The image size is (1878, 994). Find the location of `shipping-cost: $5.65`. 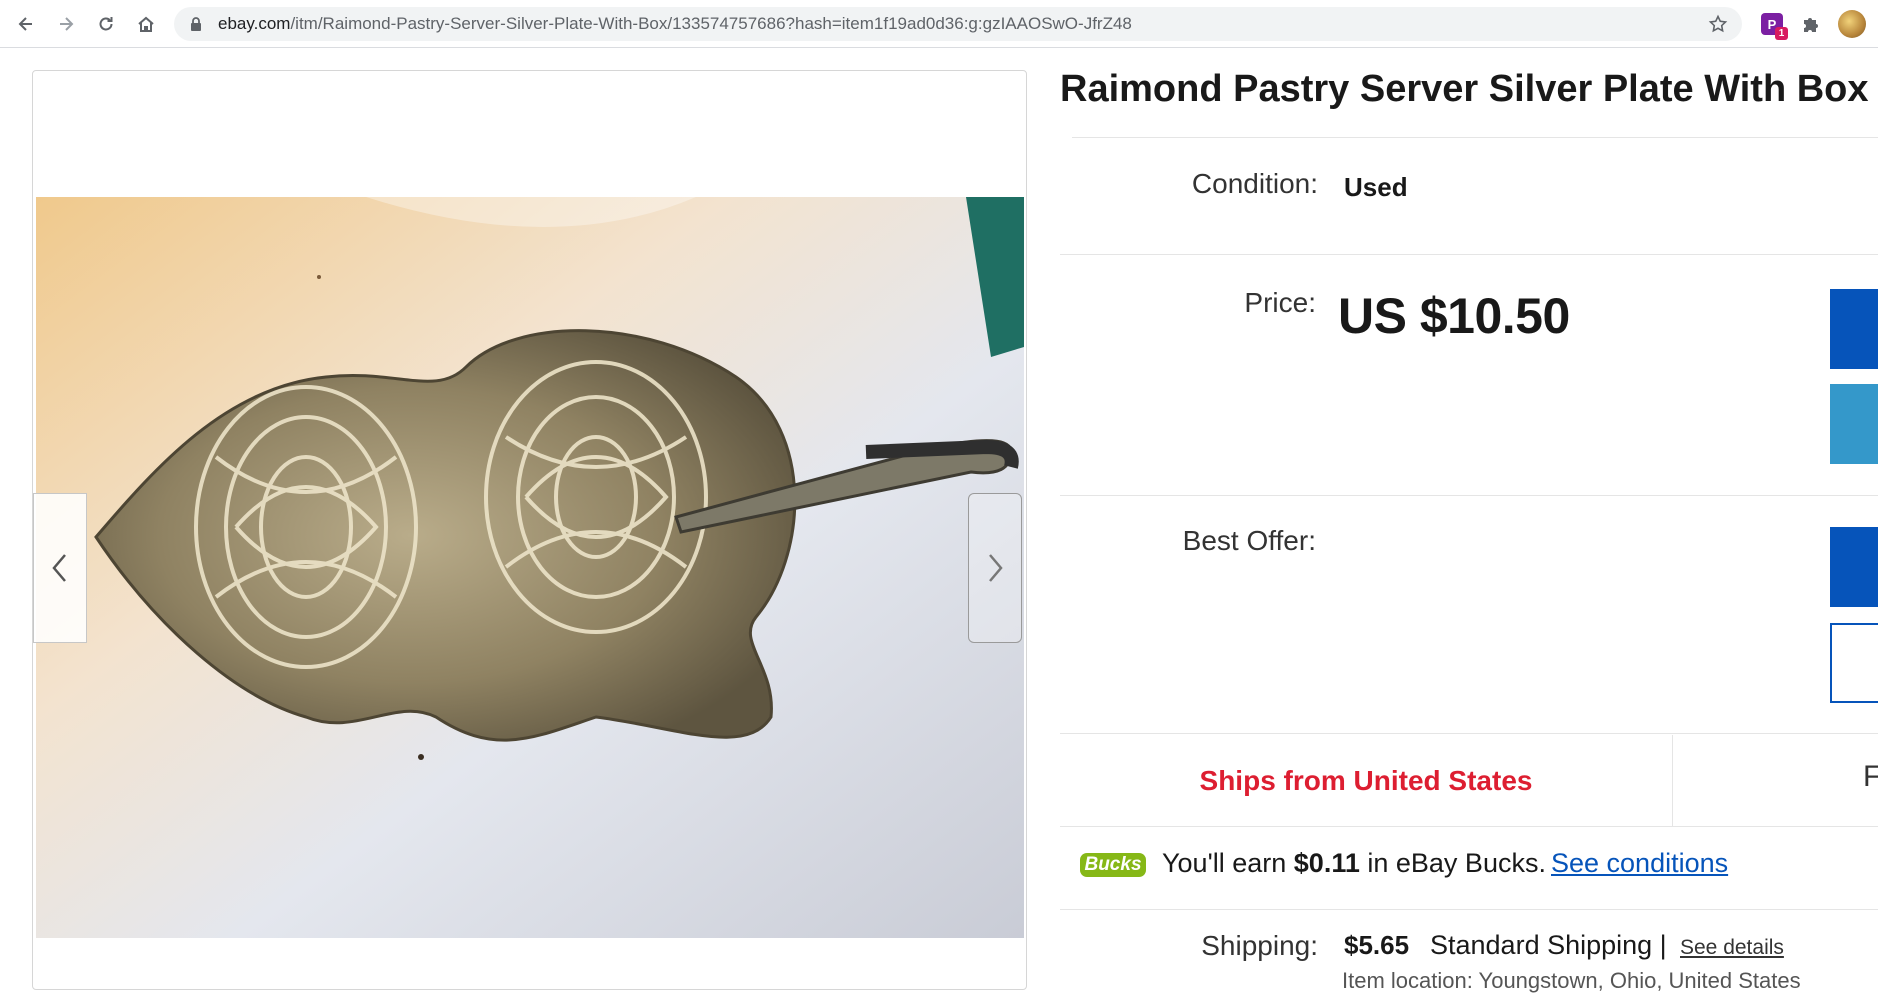

shipping-cost: $5.65 is located at coordinates (1377, 945).